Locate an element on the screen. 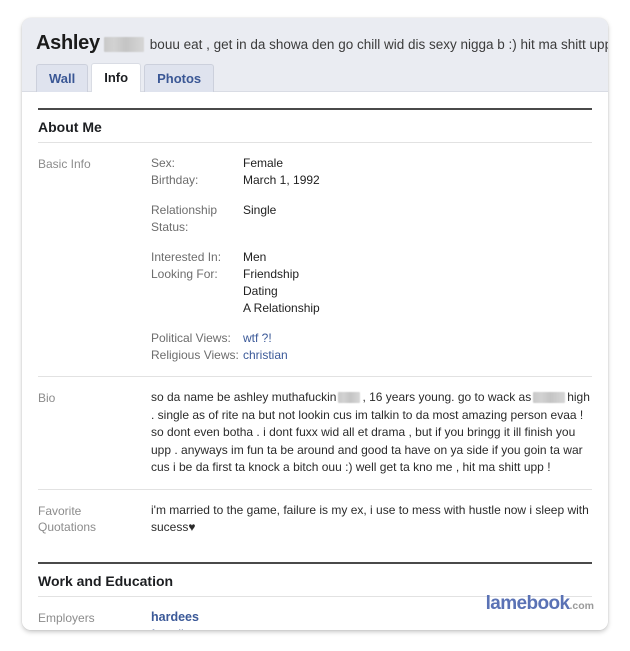 The height and width of the screenshot is (651, 630). link-religious-views: christian is located at coordinates (265, 355).